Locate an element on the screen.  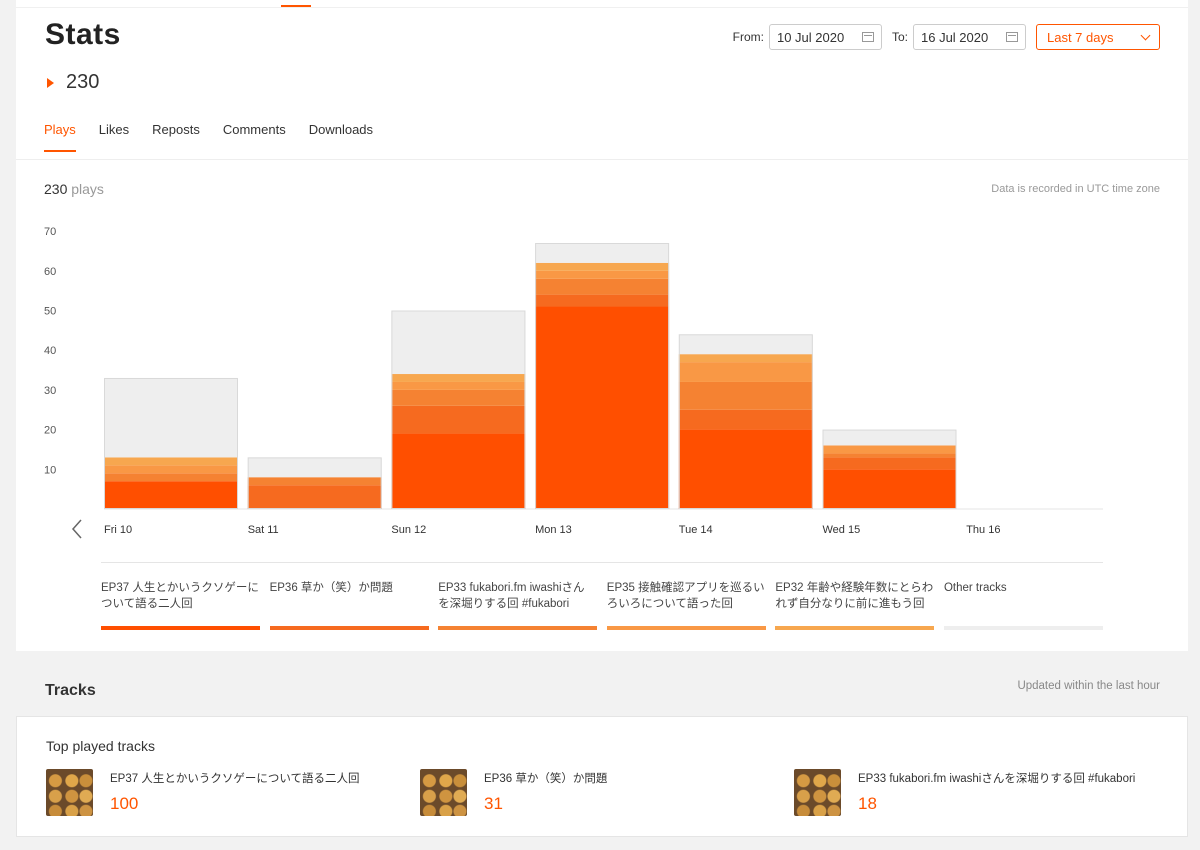
x-tick-label: Sat 11 is located at coordinates (263, 530).